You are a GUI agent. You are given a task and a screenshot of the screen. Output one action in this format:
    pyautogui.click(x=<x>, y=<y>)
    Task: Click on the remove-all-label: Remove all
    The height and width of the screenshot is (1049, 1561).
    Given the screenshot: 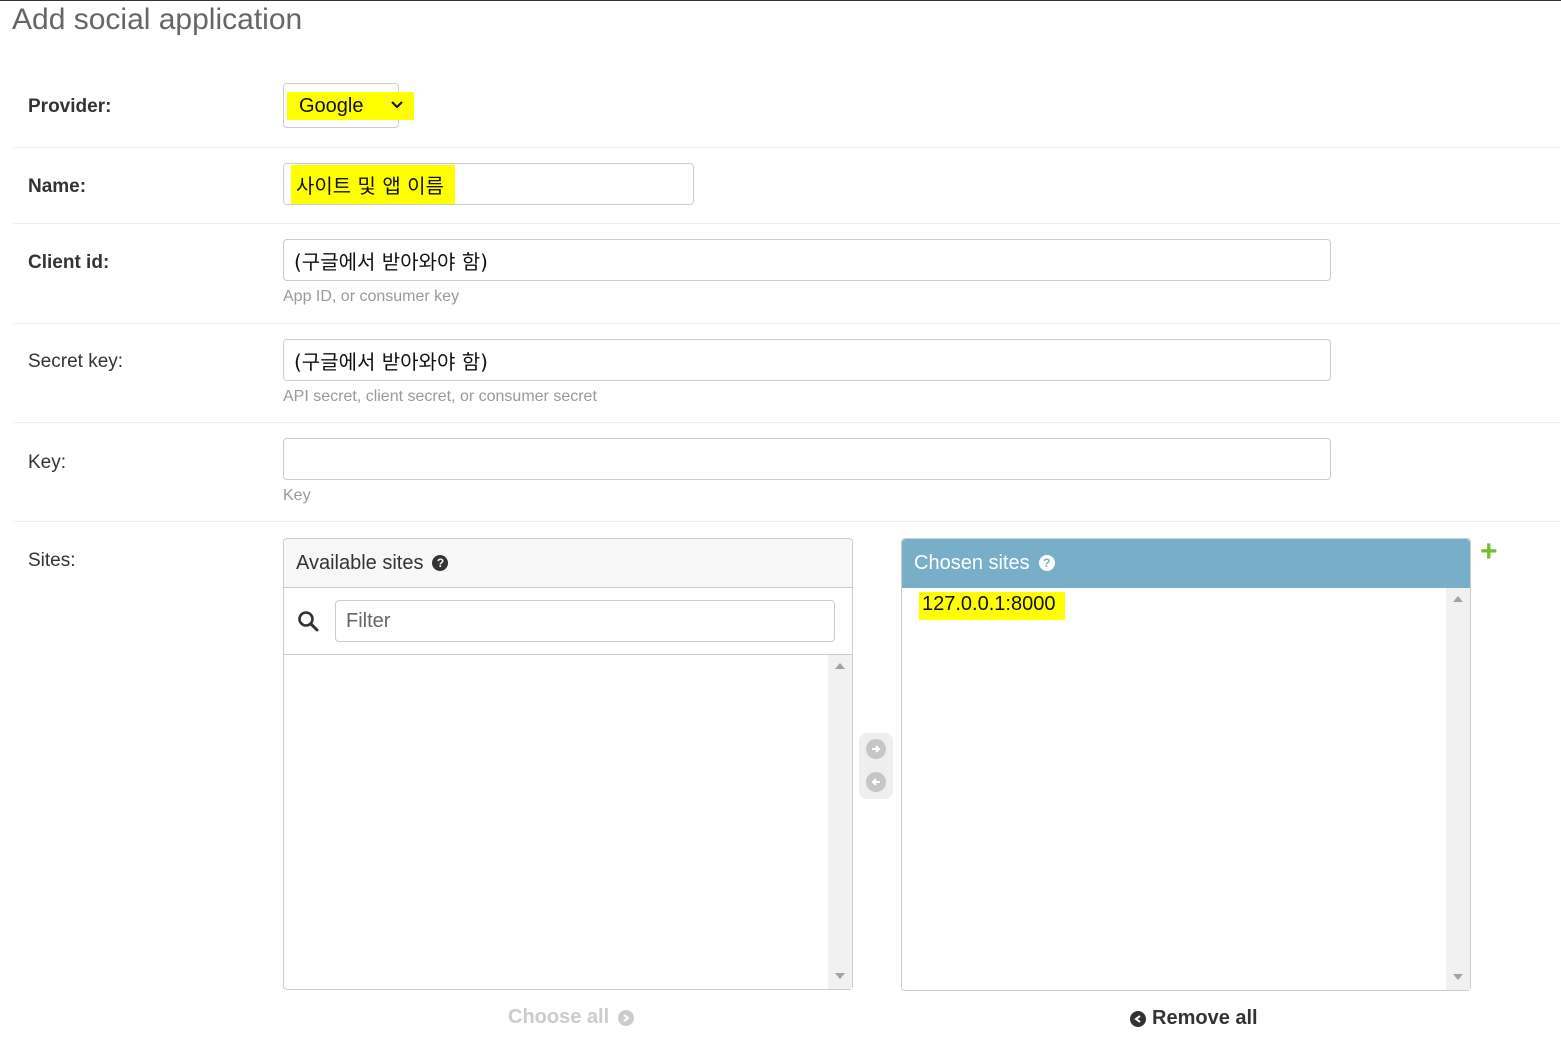 What is the action you would take?
    pyautogui.click(x=1205, y=1018)
    